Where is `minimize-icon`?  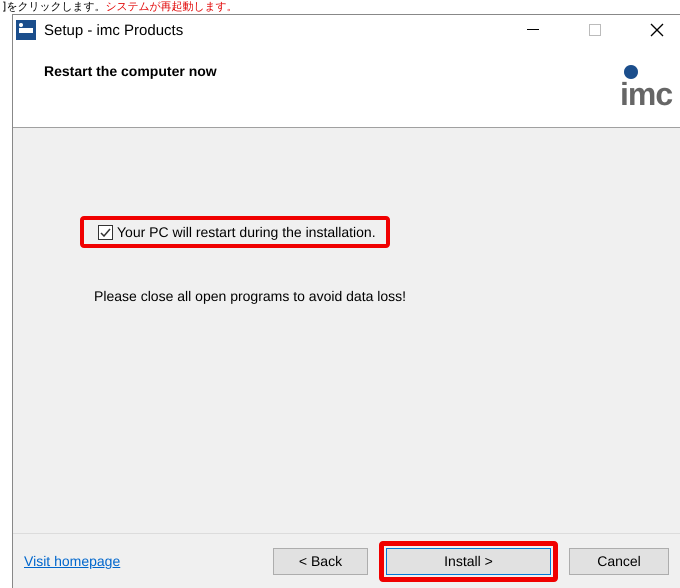 minimize-icon is located at coordinates (533, 30).